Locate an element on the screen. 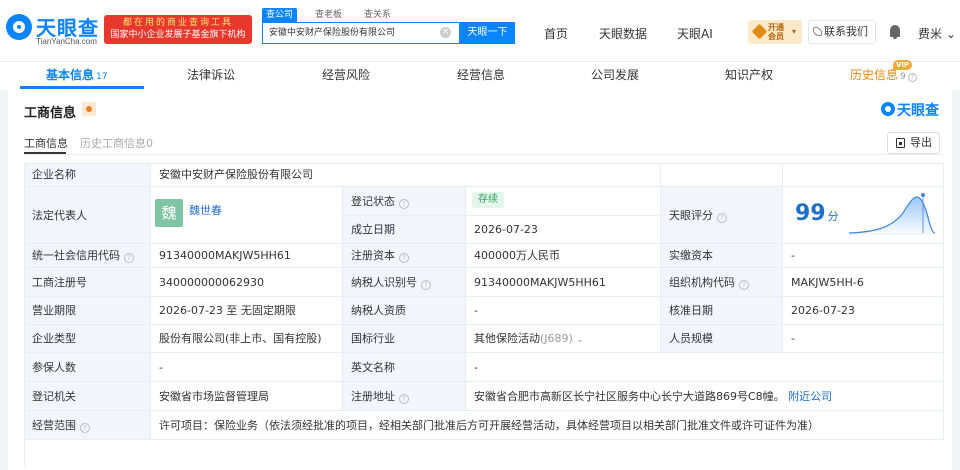  score-unit: 分 is located at coordinates (833, 216).